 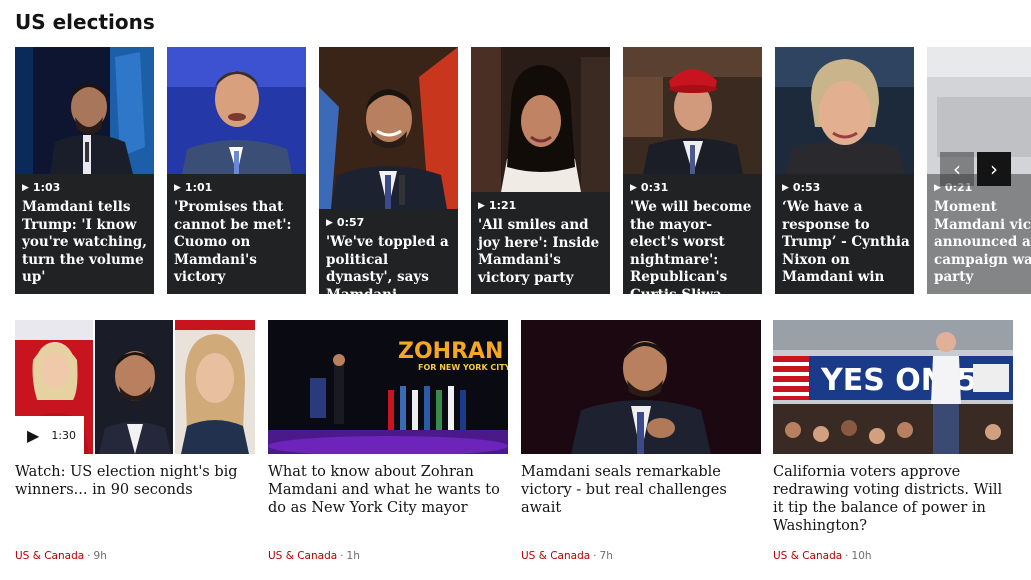 I want to click on carousel-prev-button: ‹, so click(x=957, y=169).